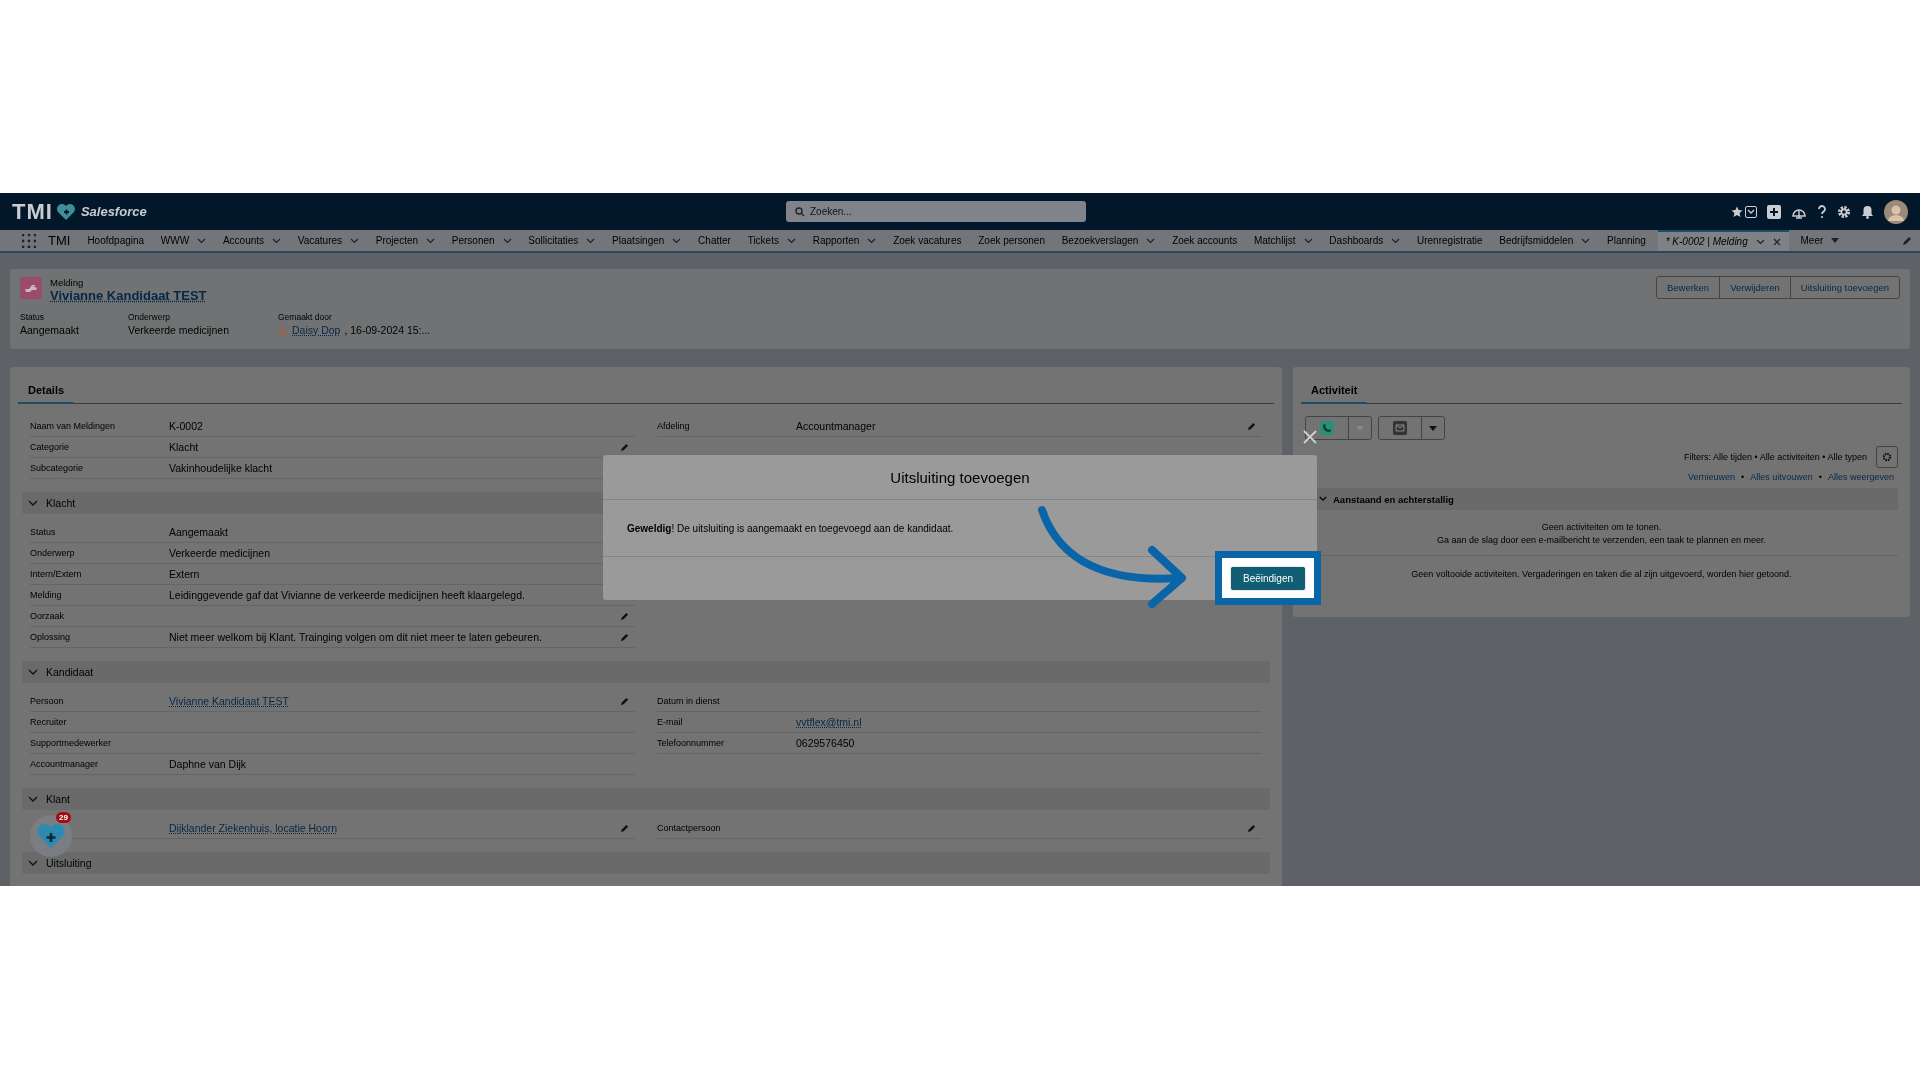 Image resolution: width=1920 pixels, height=1080 pixels. Describe the element at coordinates (229, 701) in the screenshot. I see `field-link: Vivianne Kandidaat TEST` at that location.